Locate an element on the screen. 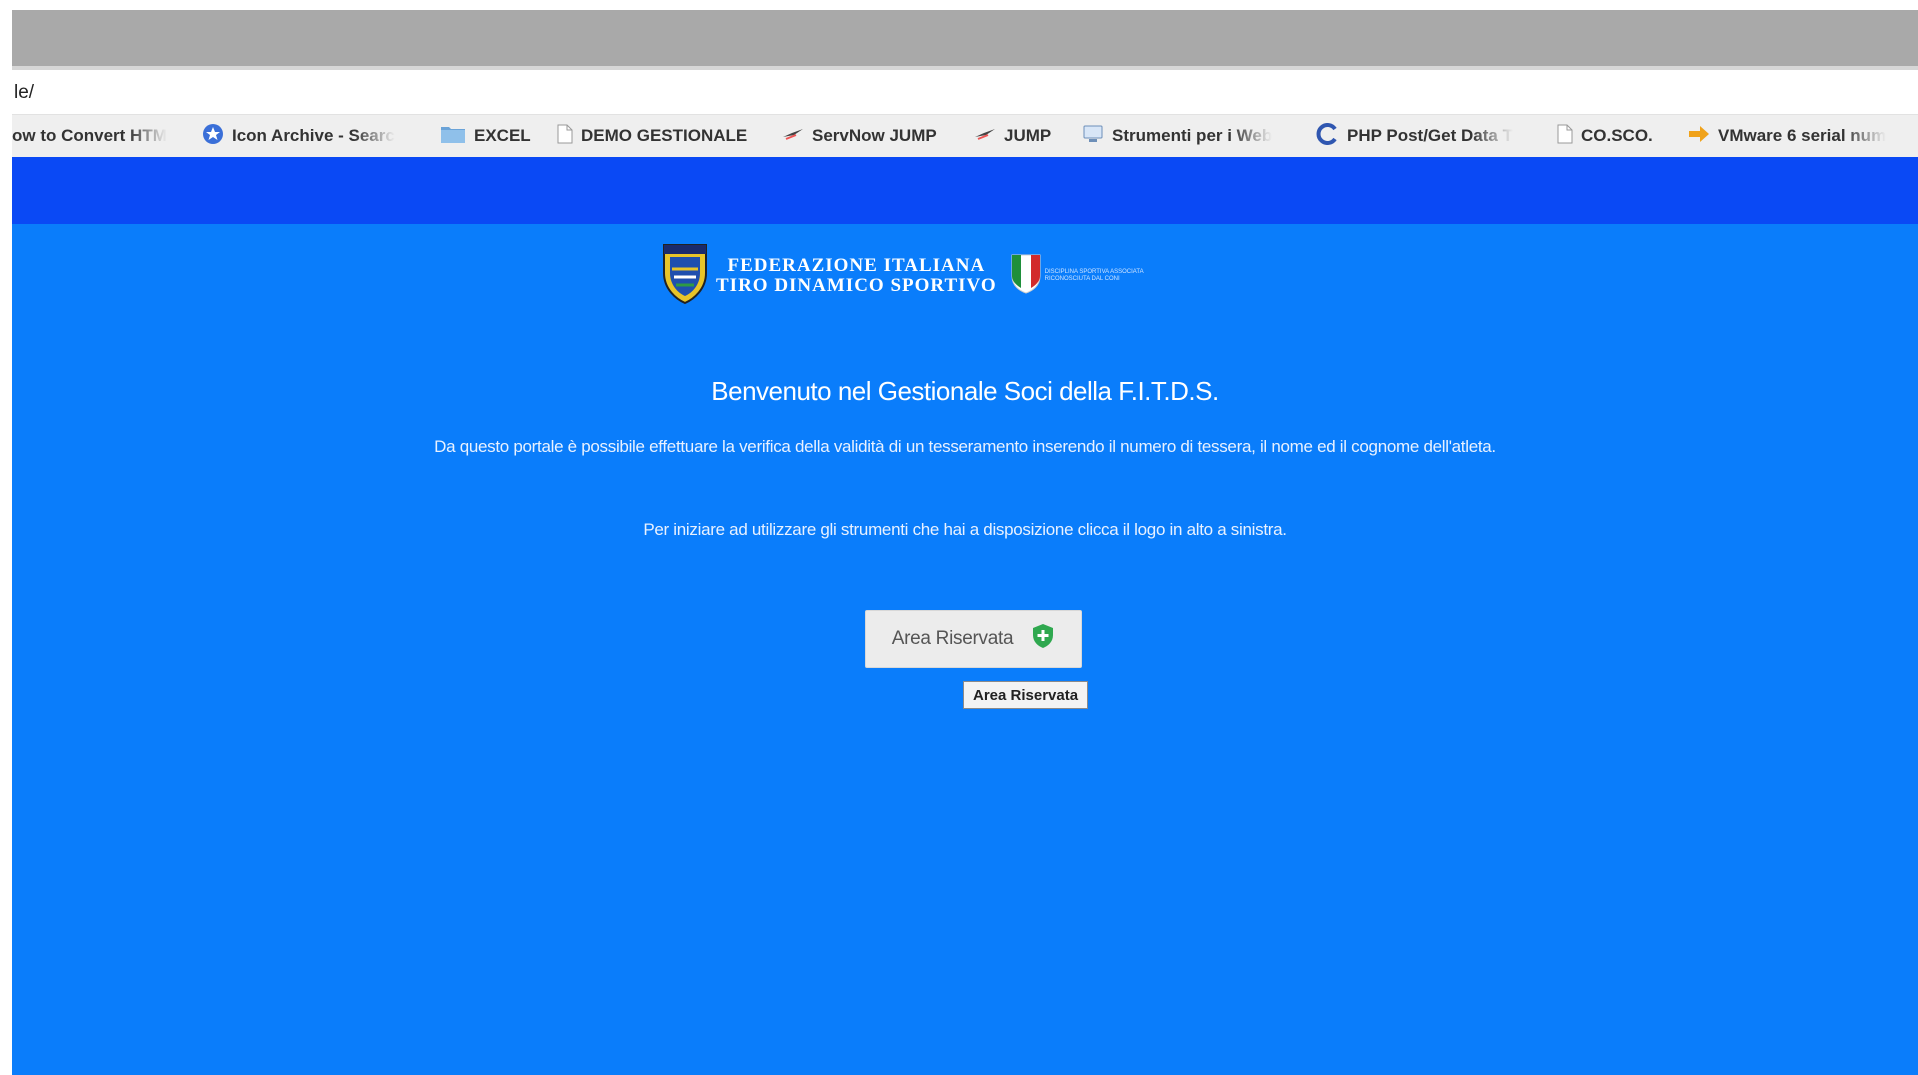 This screenshot has width=1918, height=1075. bookmark-excel: EXCEL is located at coordinates (485, 136).